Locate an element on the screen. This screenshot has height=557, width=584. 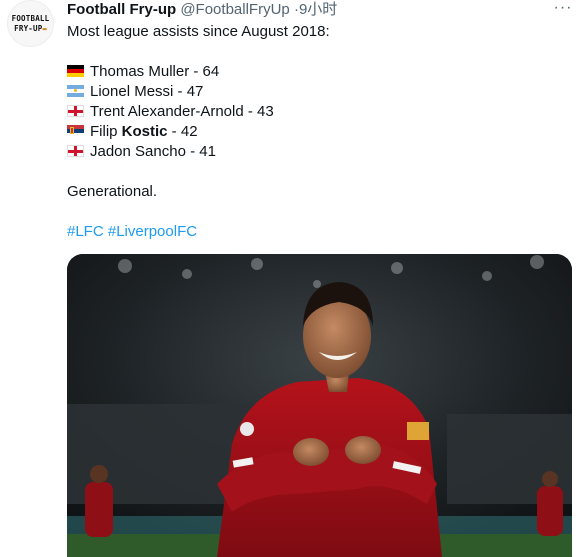
serbia-flag-icon is located at coordinates (75, 131).